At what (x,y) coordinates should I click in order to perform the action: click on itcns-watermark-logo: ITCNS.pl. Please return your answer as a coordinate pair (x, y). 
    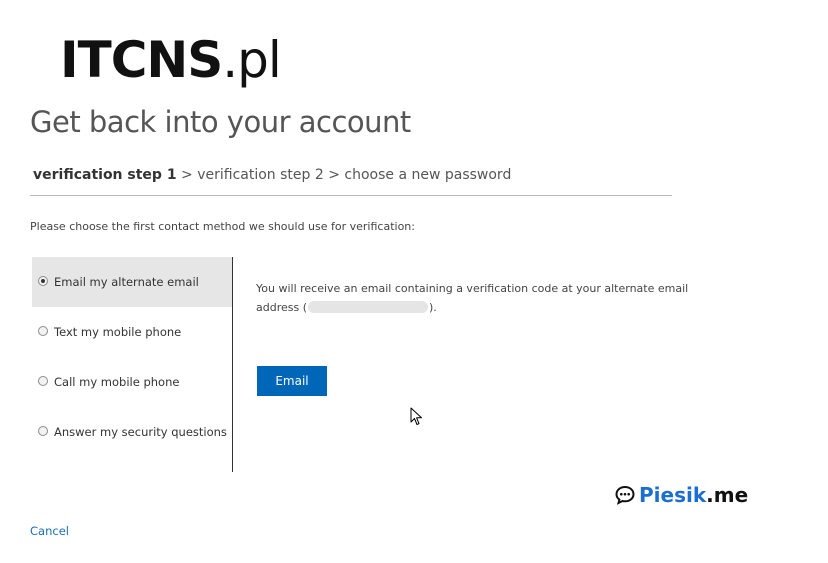
    Looking at the image, I should click on (171, 60).